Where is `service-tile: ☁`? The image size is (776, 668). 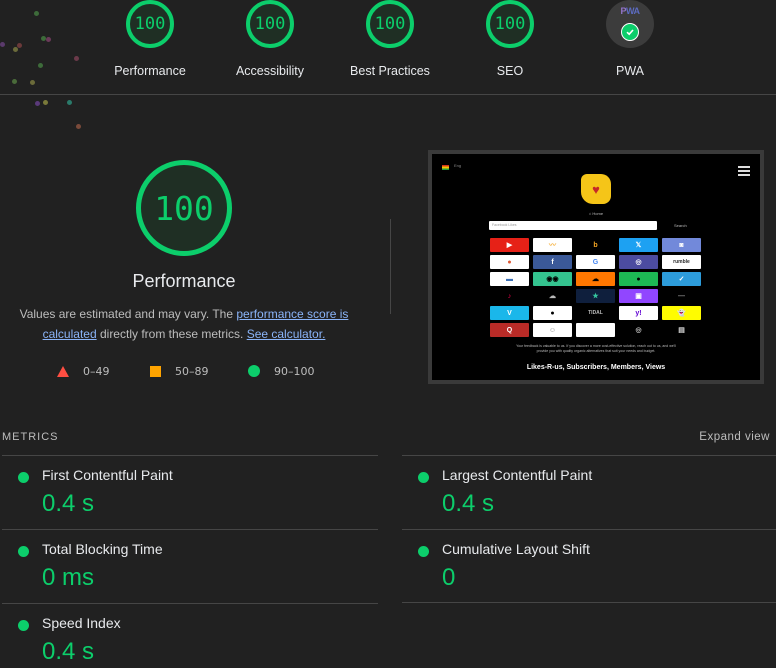 service-tile: ☁ is located at coordinates (552, 296).